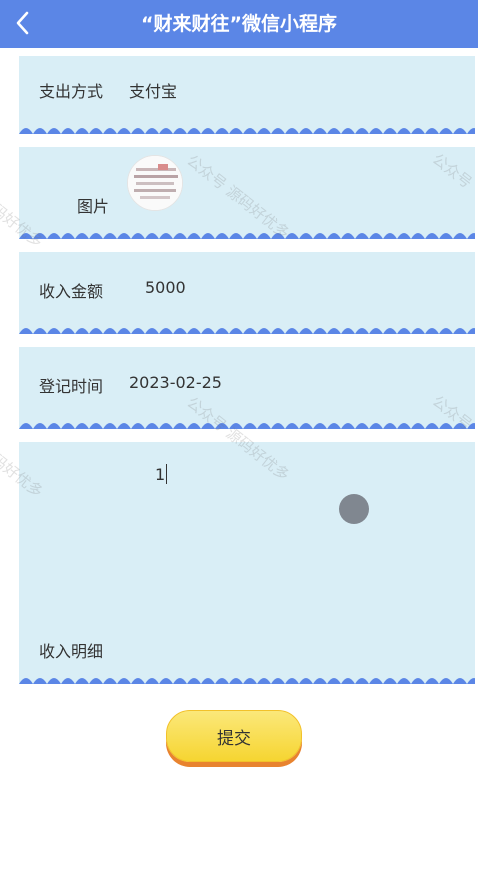 The height and width of the screenshot is (877, 478). I want to click on top-navigation-bar: “财来财往”微信小程序, so click(239, 24).